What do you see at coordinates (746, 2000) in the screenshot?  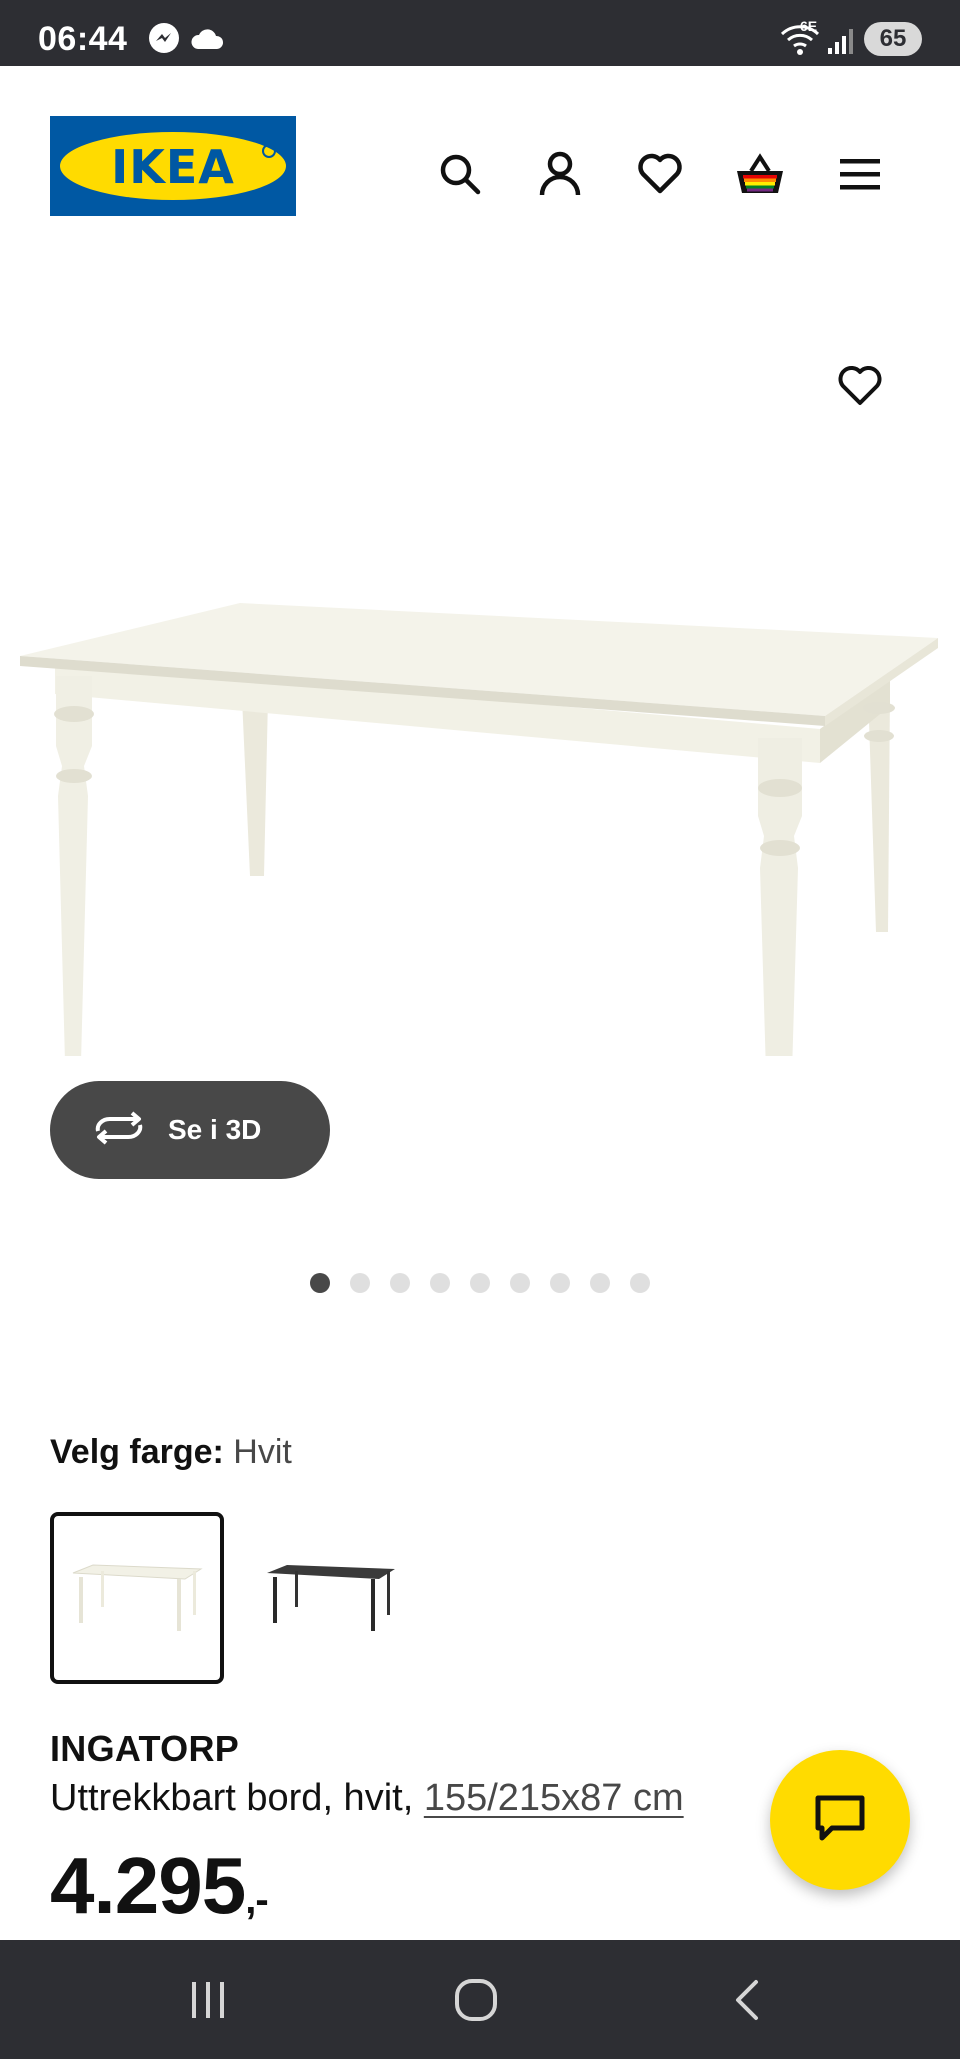 I see `back-icon` at bounding box center [746, 2000].